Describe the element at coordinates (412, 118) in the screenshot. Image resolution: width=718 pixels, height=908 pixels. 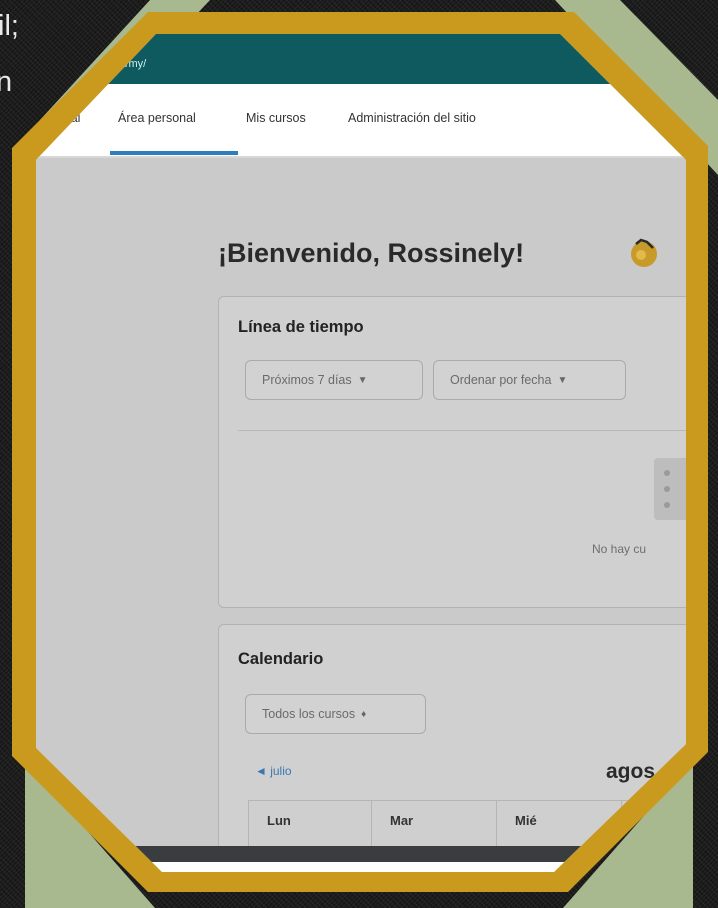
I see `nav-item-site-admin: Administración del sitio` at that location.